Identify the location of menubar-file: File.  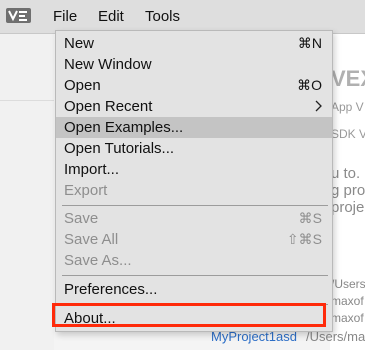
(65, 17).